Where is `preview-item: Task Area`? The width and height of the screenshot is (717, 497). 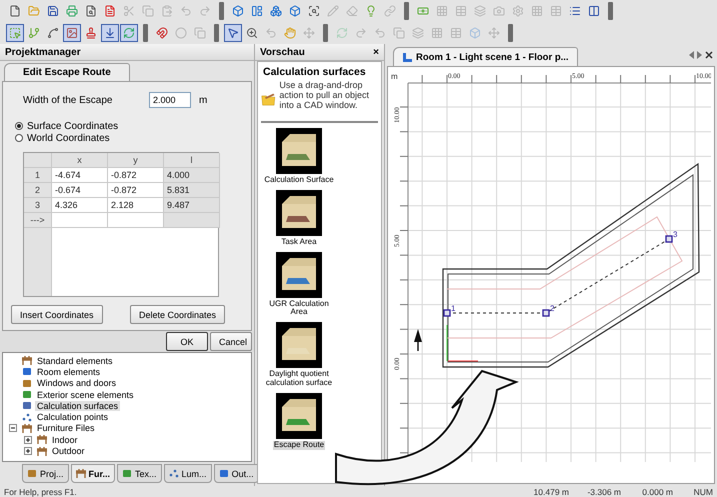 preview-item: Task Area is located at coordinates (299, 218).